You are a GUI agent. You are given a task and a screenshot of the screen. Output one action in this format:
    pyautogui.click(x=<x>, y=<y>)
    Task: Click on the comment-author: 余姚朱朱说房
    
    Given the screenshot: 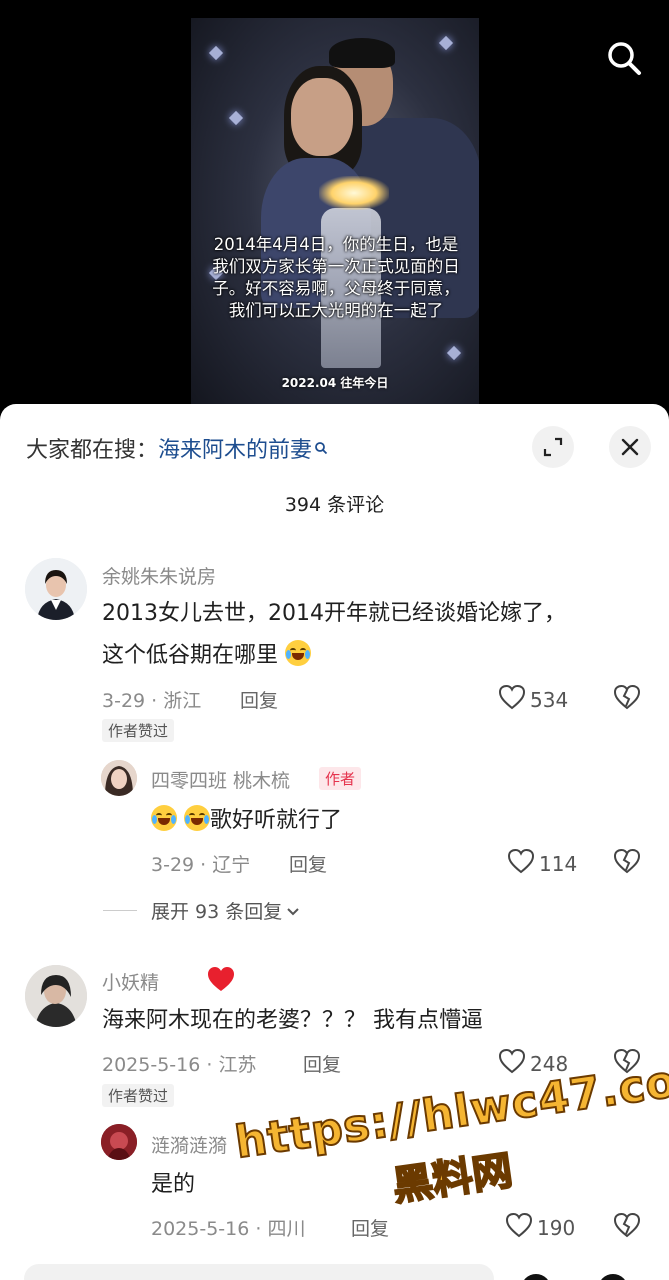 What is the action you would take?
    pyautogui.click(x=159, y=575)
    